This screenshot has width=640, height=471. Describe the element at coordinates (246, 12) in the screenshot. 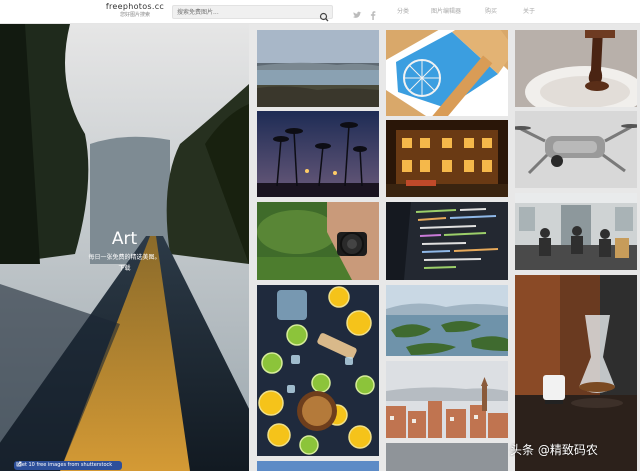

I see `search-input` at that location.